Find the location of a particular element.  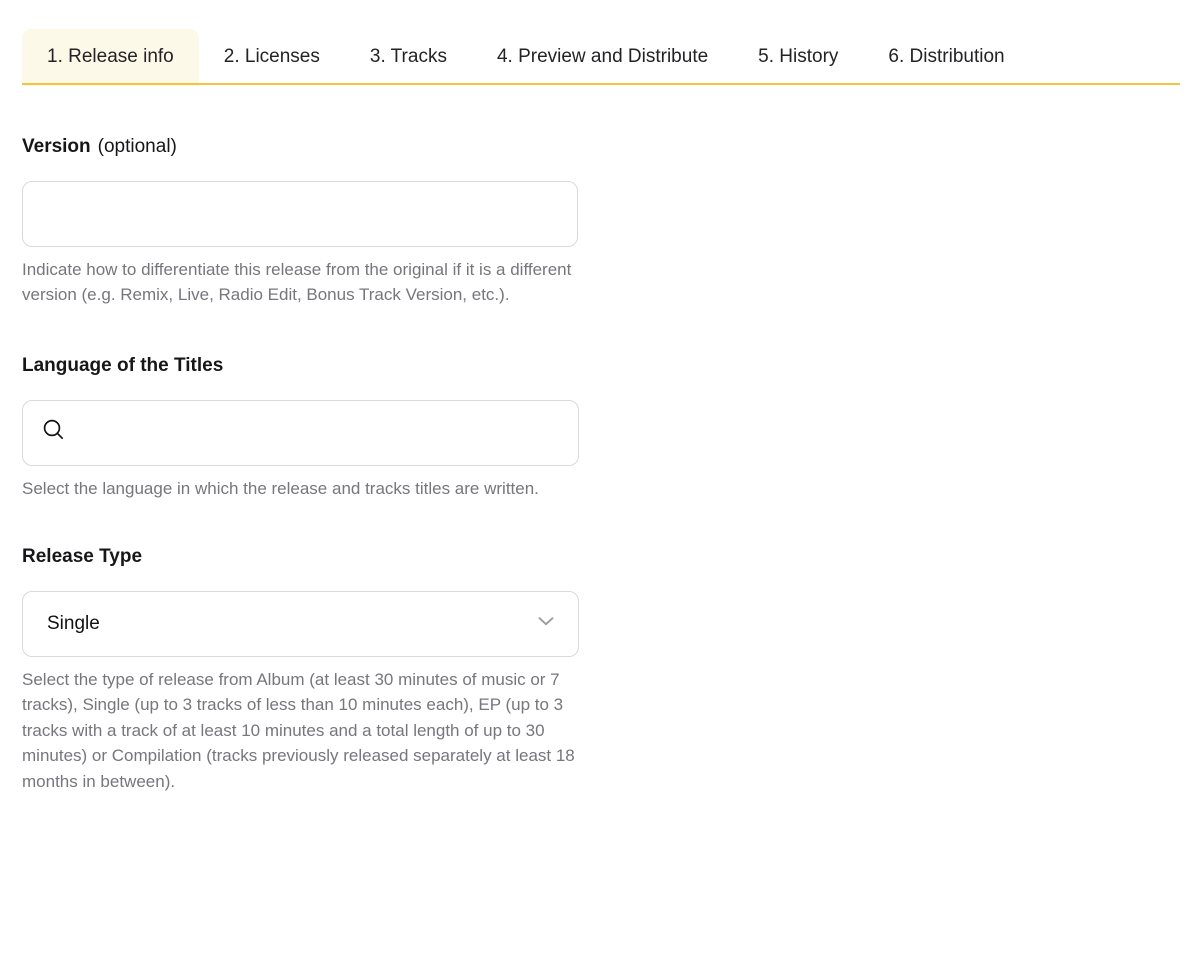

version-label-text: Version is located at coordinates (56, 146).